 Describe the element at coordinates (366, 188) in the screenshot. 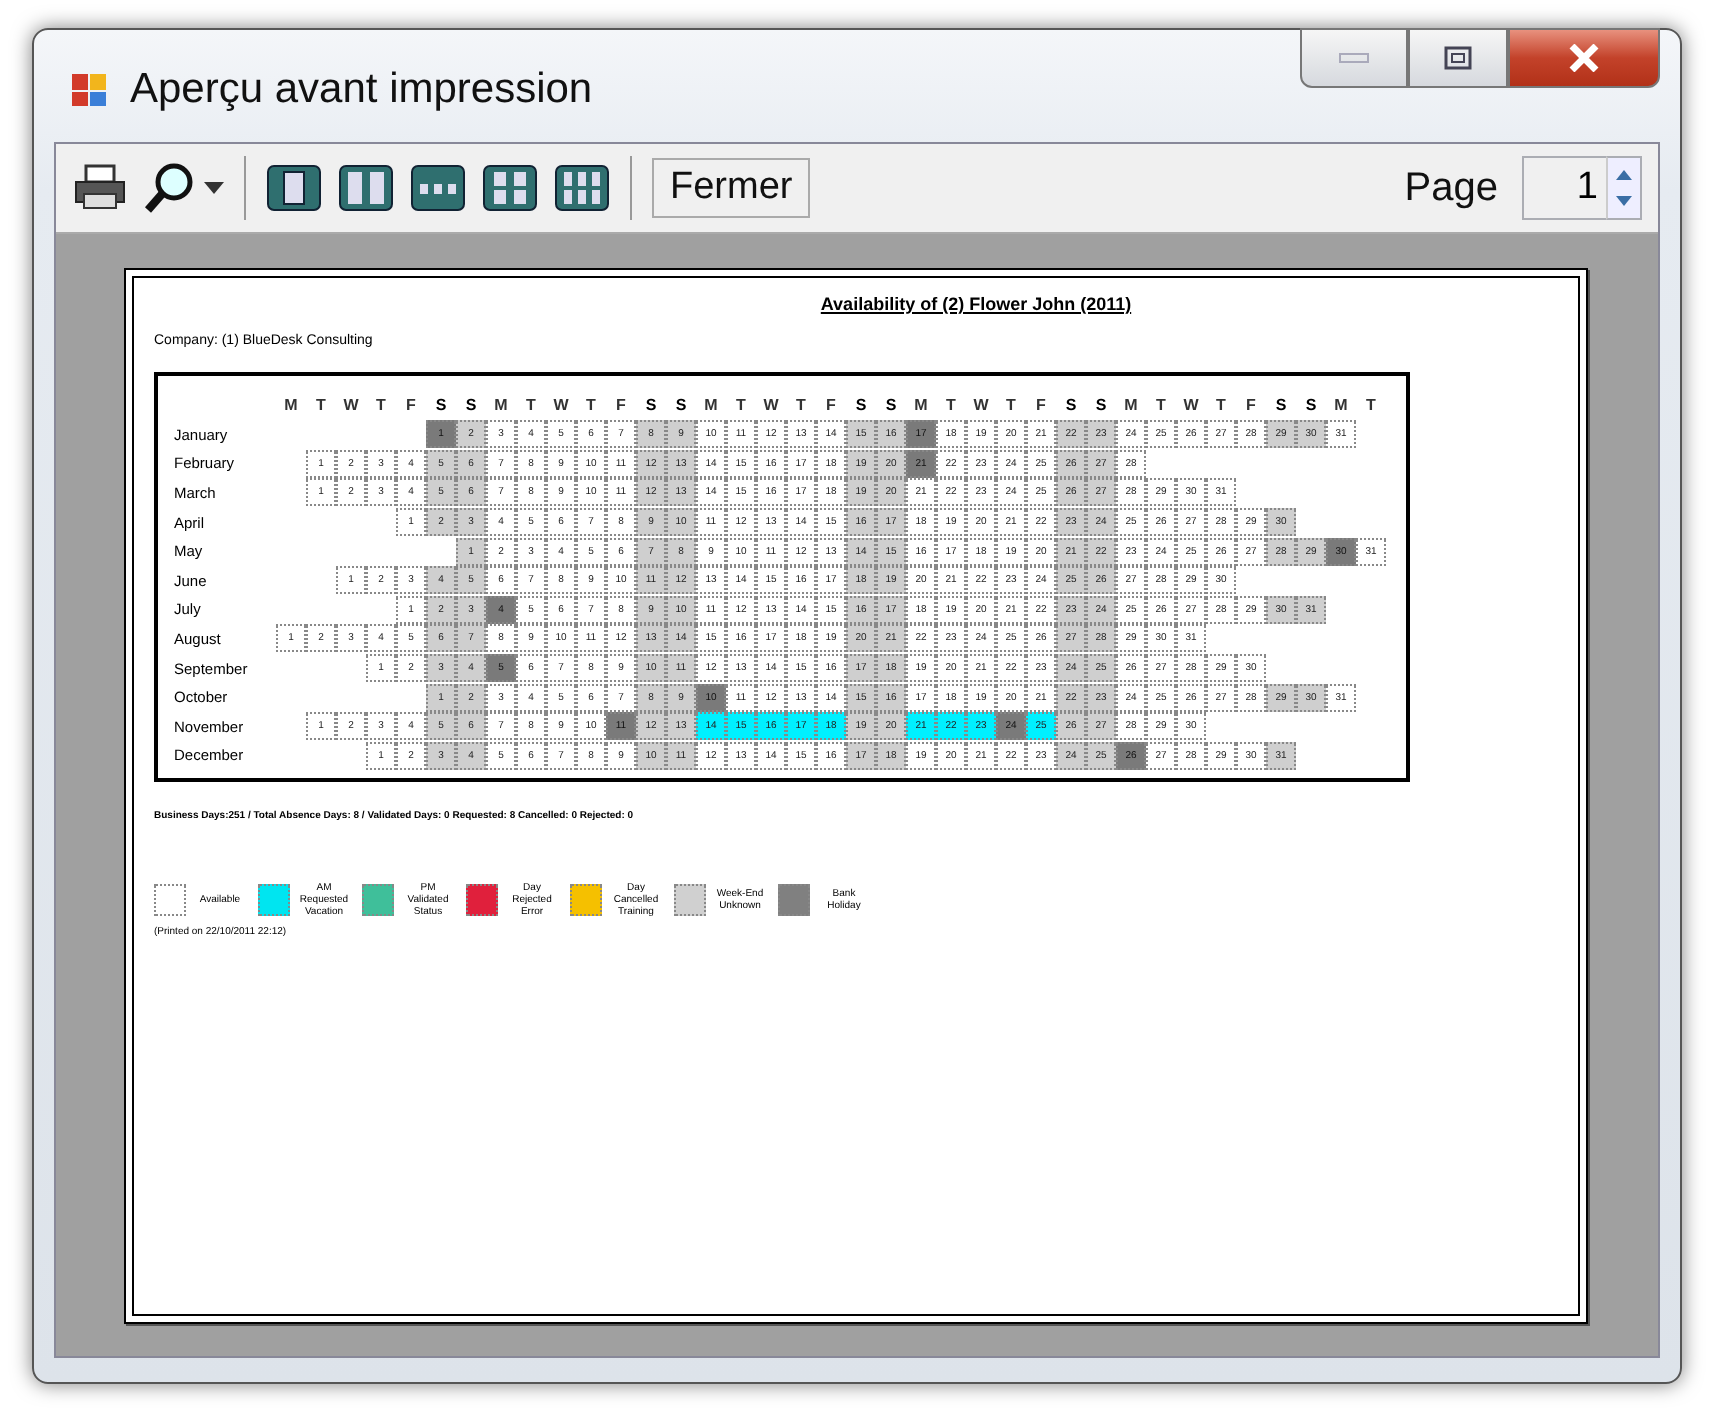

I see `two-pages-icon` at that location.